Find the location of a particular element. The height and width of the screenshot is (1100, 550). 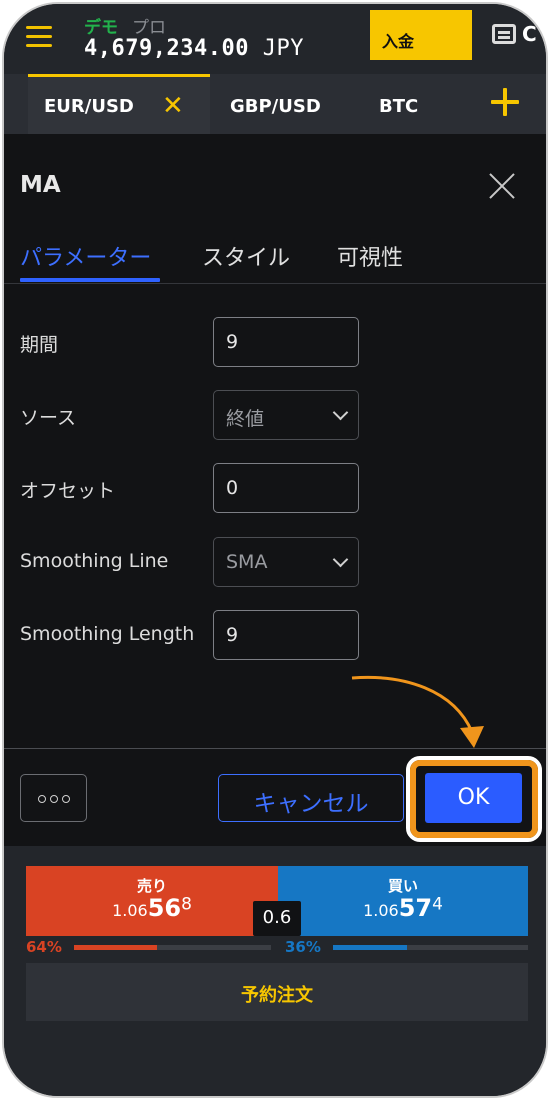

pair-tab-btc: BTC is located at coordinates (398, 104).